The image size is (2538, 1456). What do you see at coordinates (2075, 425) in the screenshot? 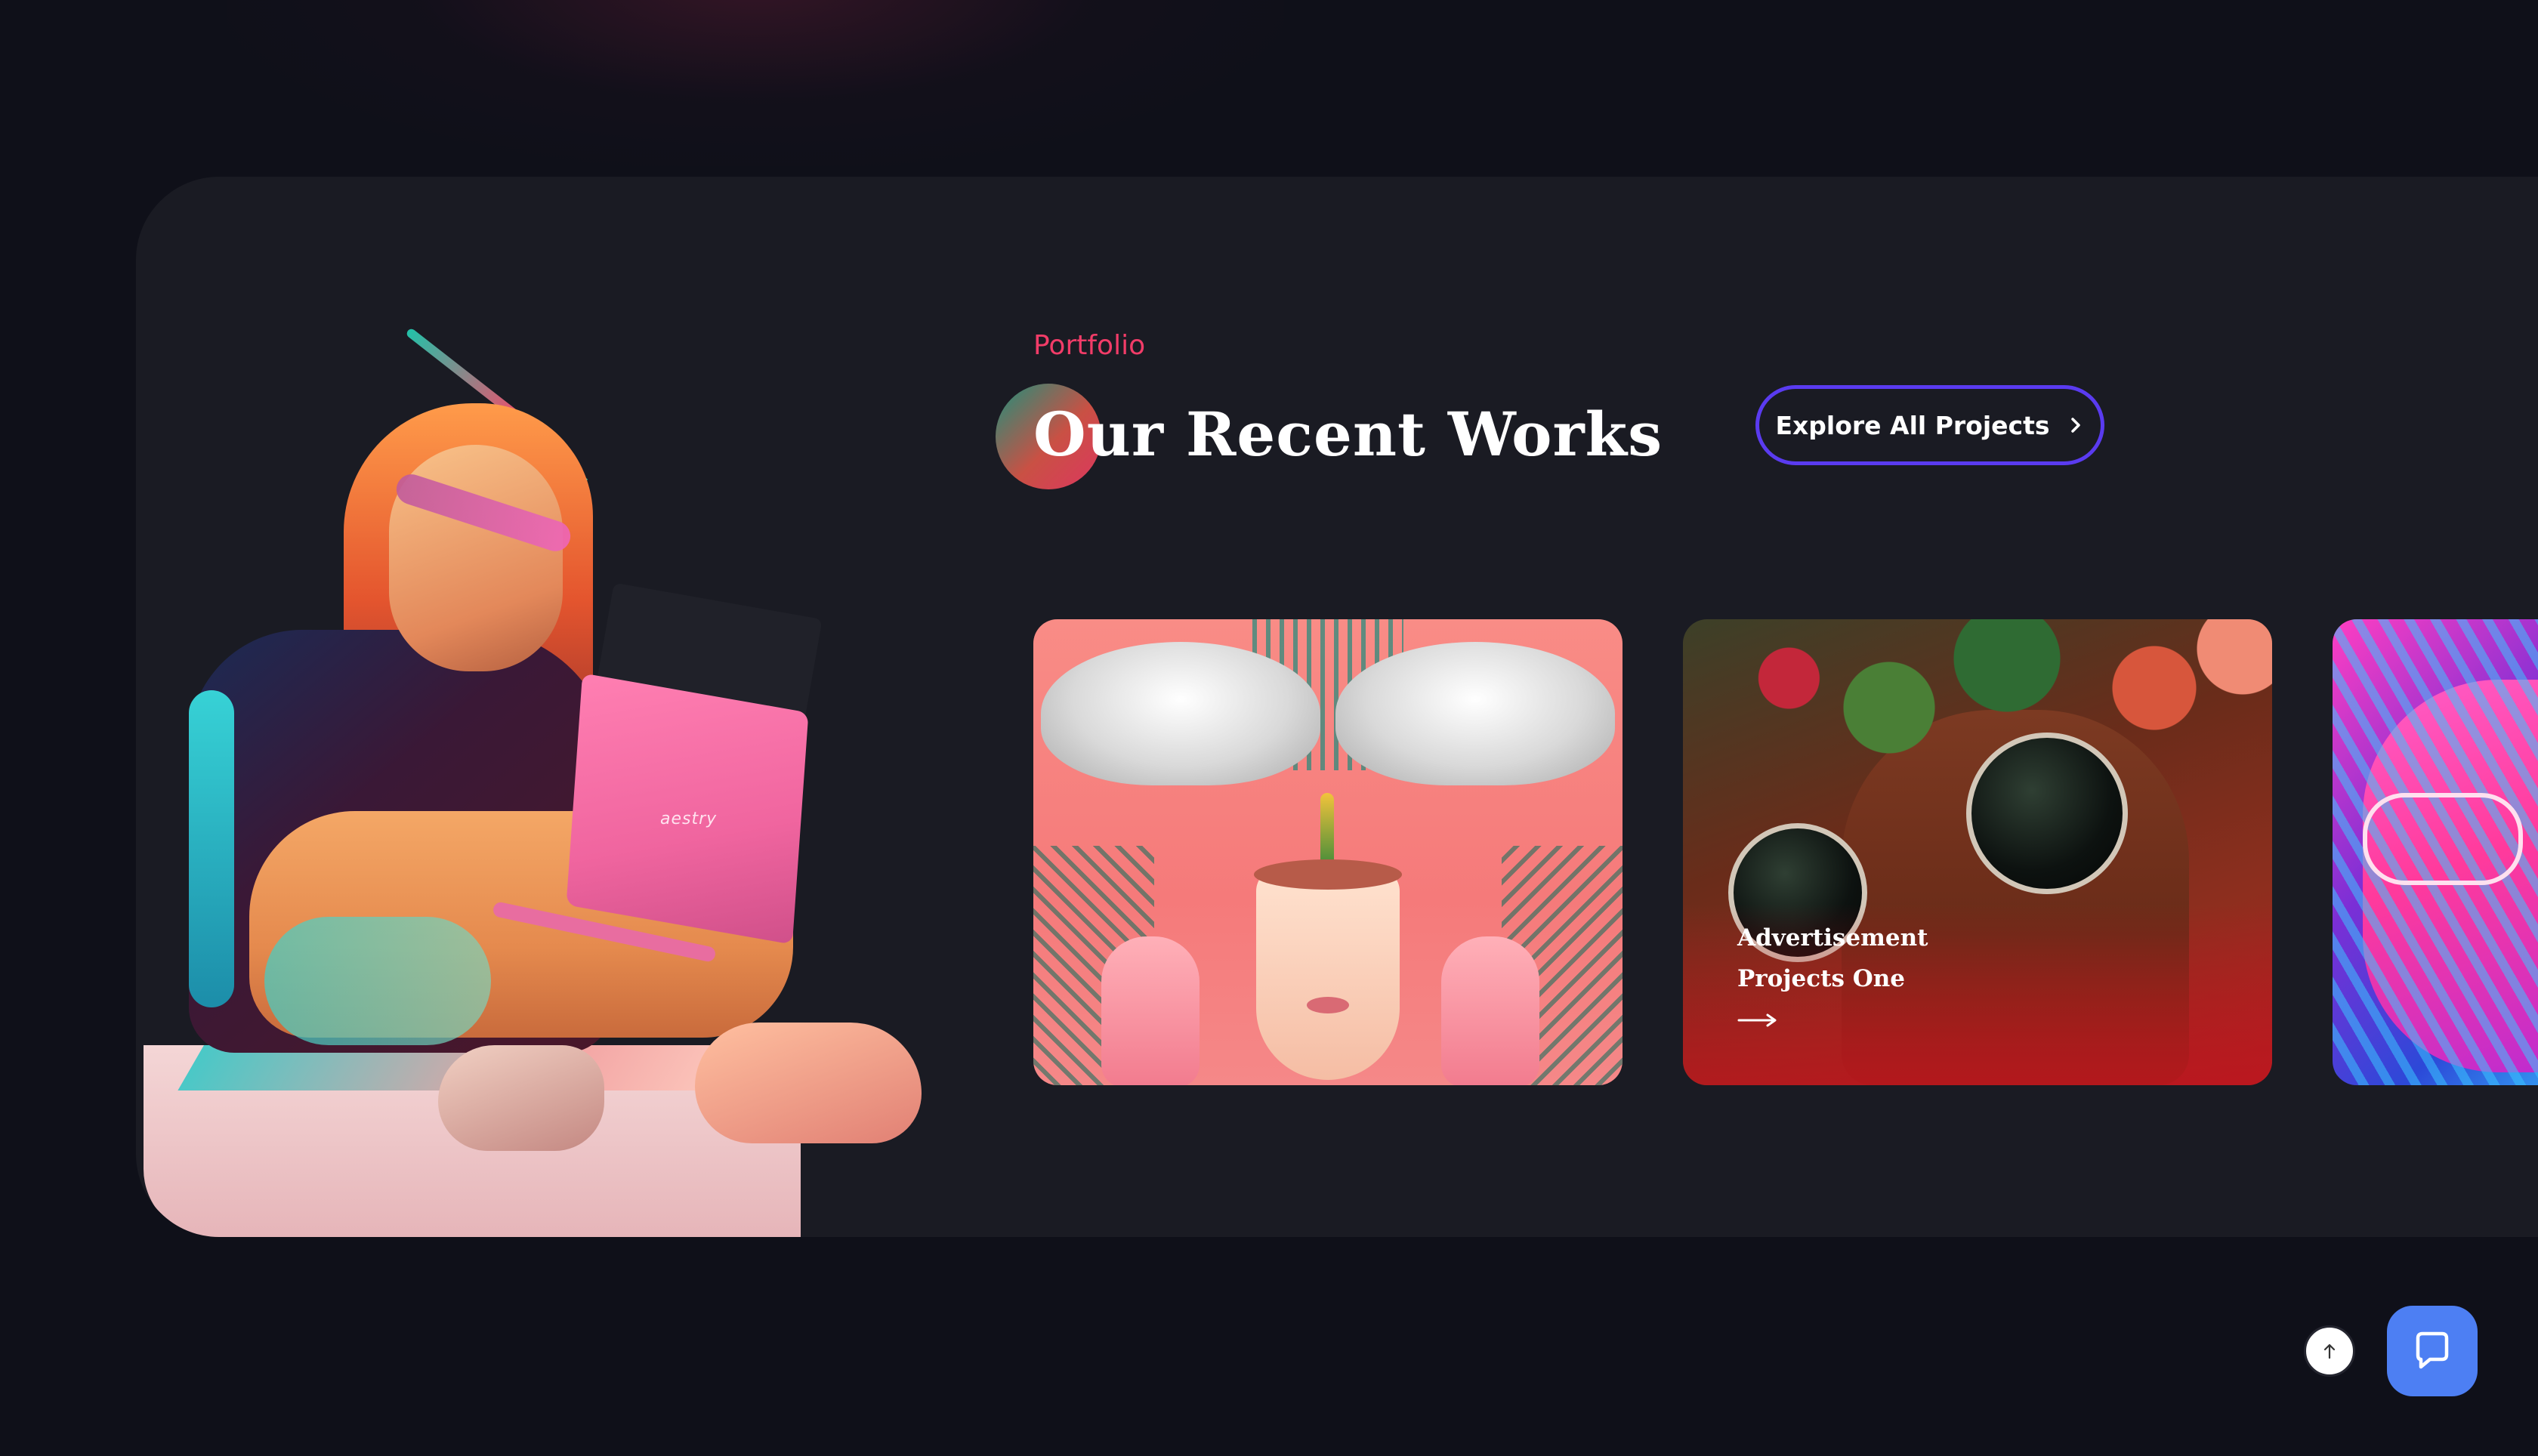
I see `chevron-right-icon` at bounding box center [2075, 425].